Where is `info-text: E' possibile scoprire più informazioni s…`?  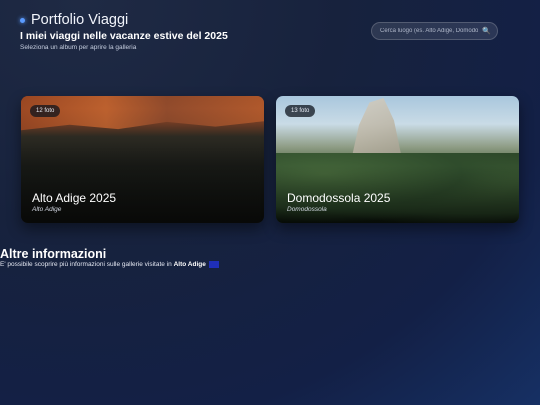
info-text: E' possibile scoprire più informazioni s… is located at coordinates (109, 264).